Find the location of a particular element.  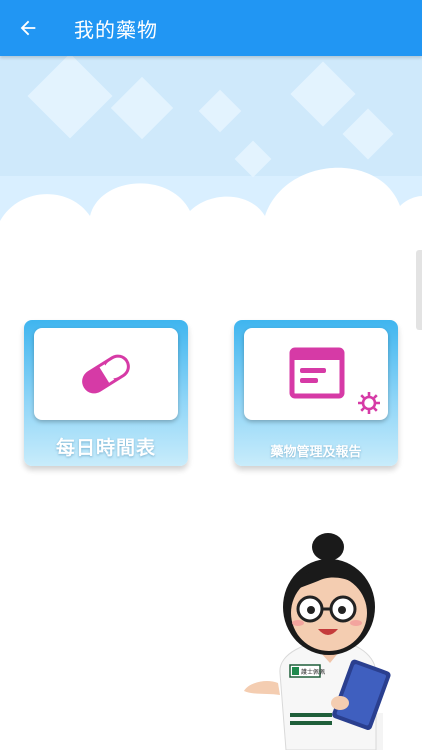

medication-management-card: 藥物管理及報告 is located at coordinates (316, 393).